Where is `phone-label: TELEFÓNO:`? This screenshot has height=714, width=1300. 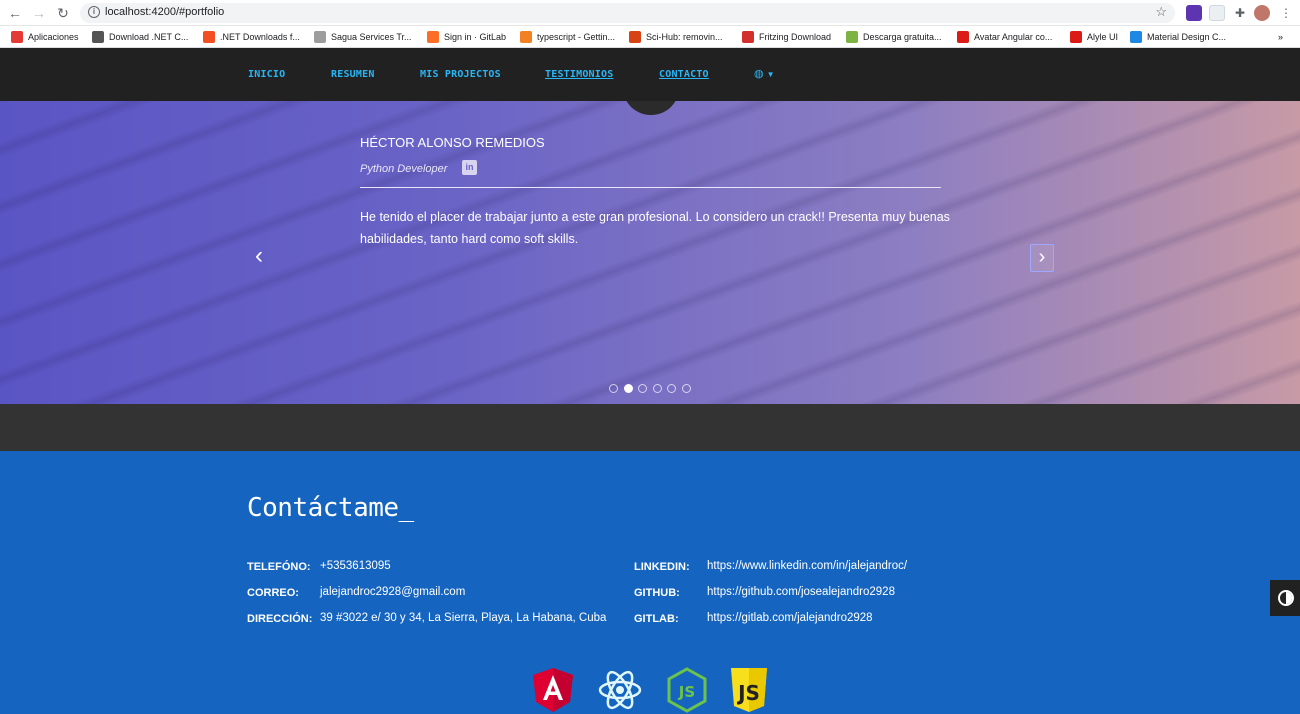 phone-label: TELEFÓNO: is located at coordinates (279, 567).